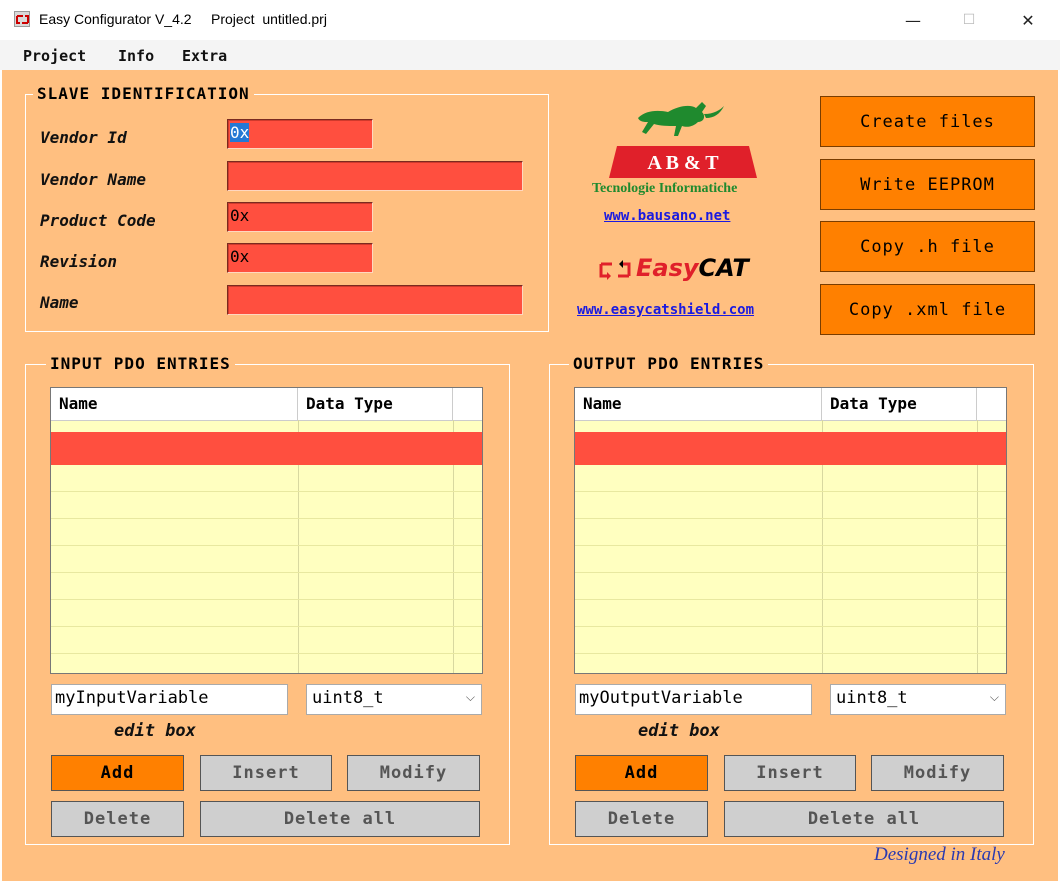 The image size is (1060, 881). Describe the element at coordinates (59, 302) in the screenshot. I see `name-label: Name` at that location.